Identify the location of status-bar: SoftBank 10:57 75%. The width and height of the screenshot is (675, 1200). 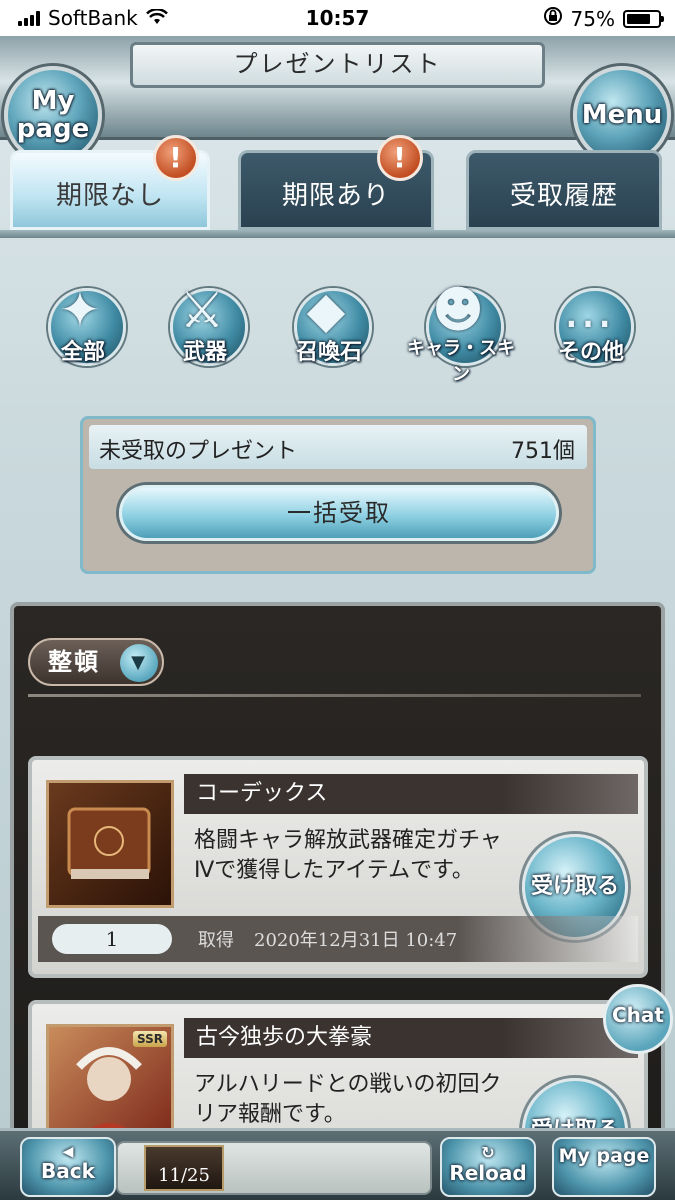
(337, 18).